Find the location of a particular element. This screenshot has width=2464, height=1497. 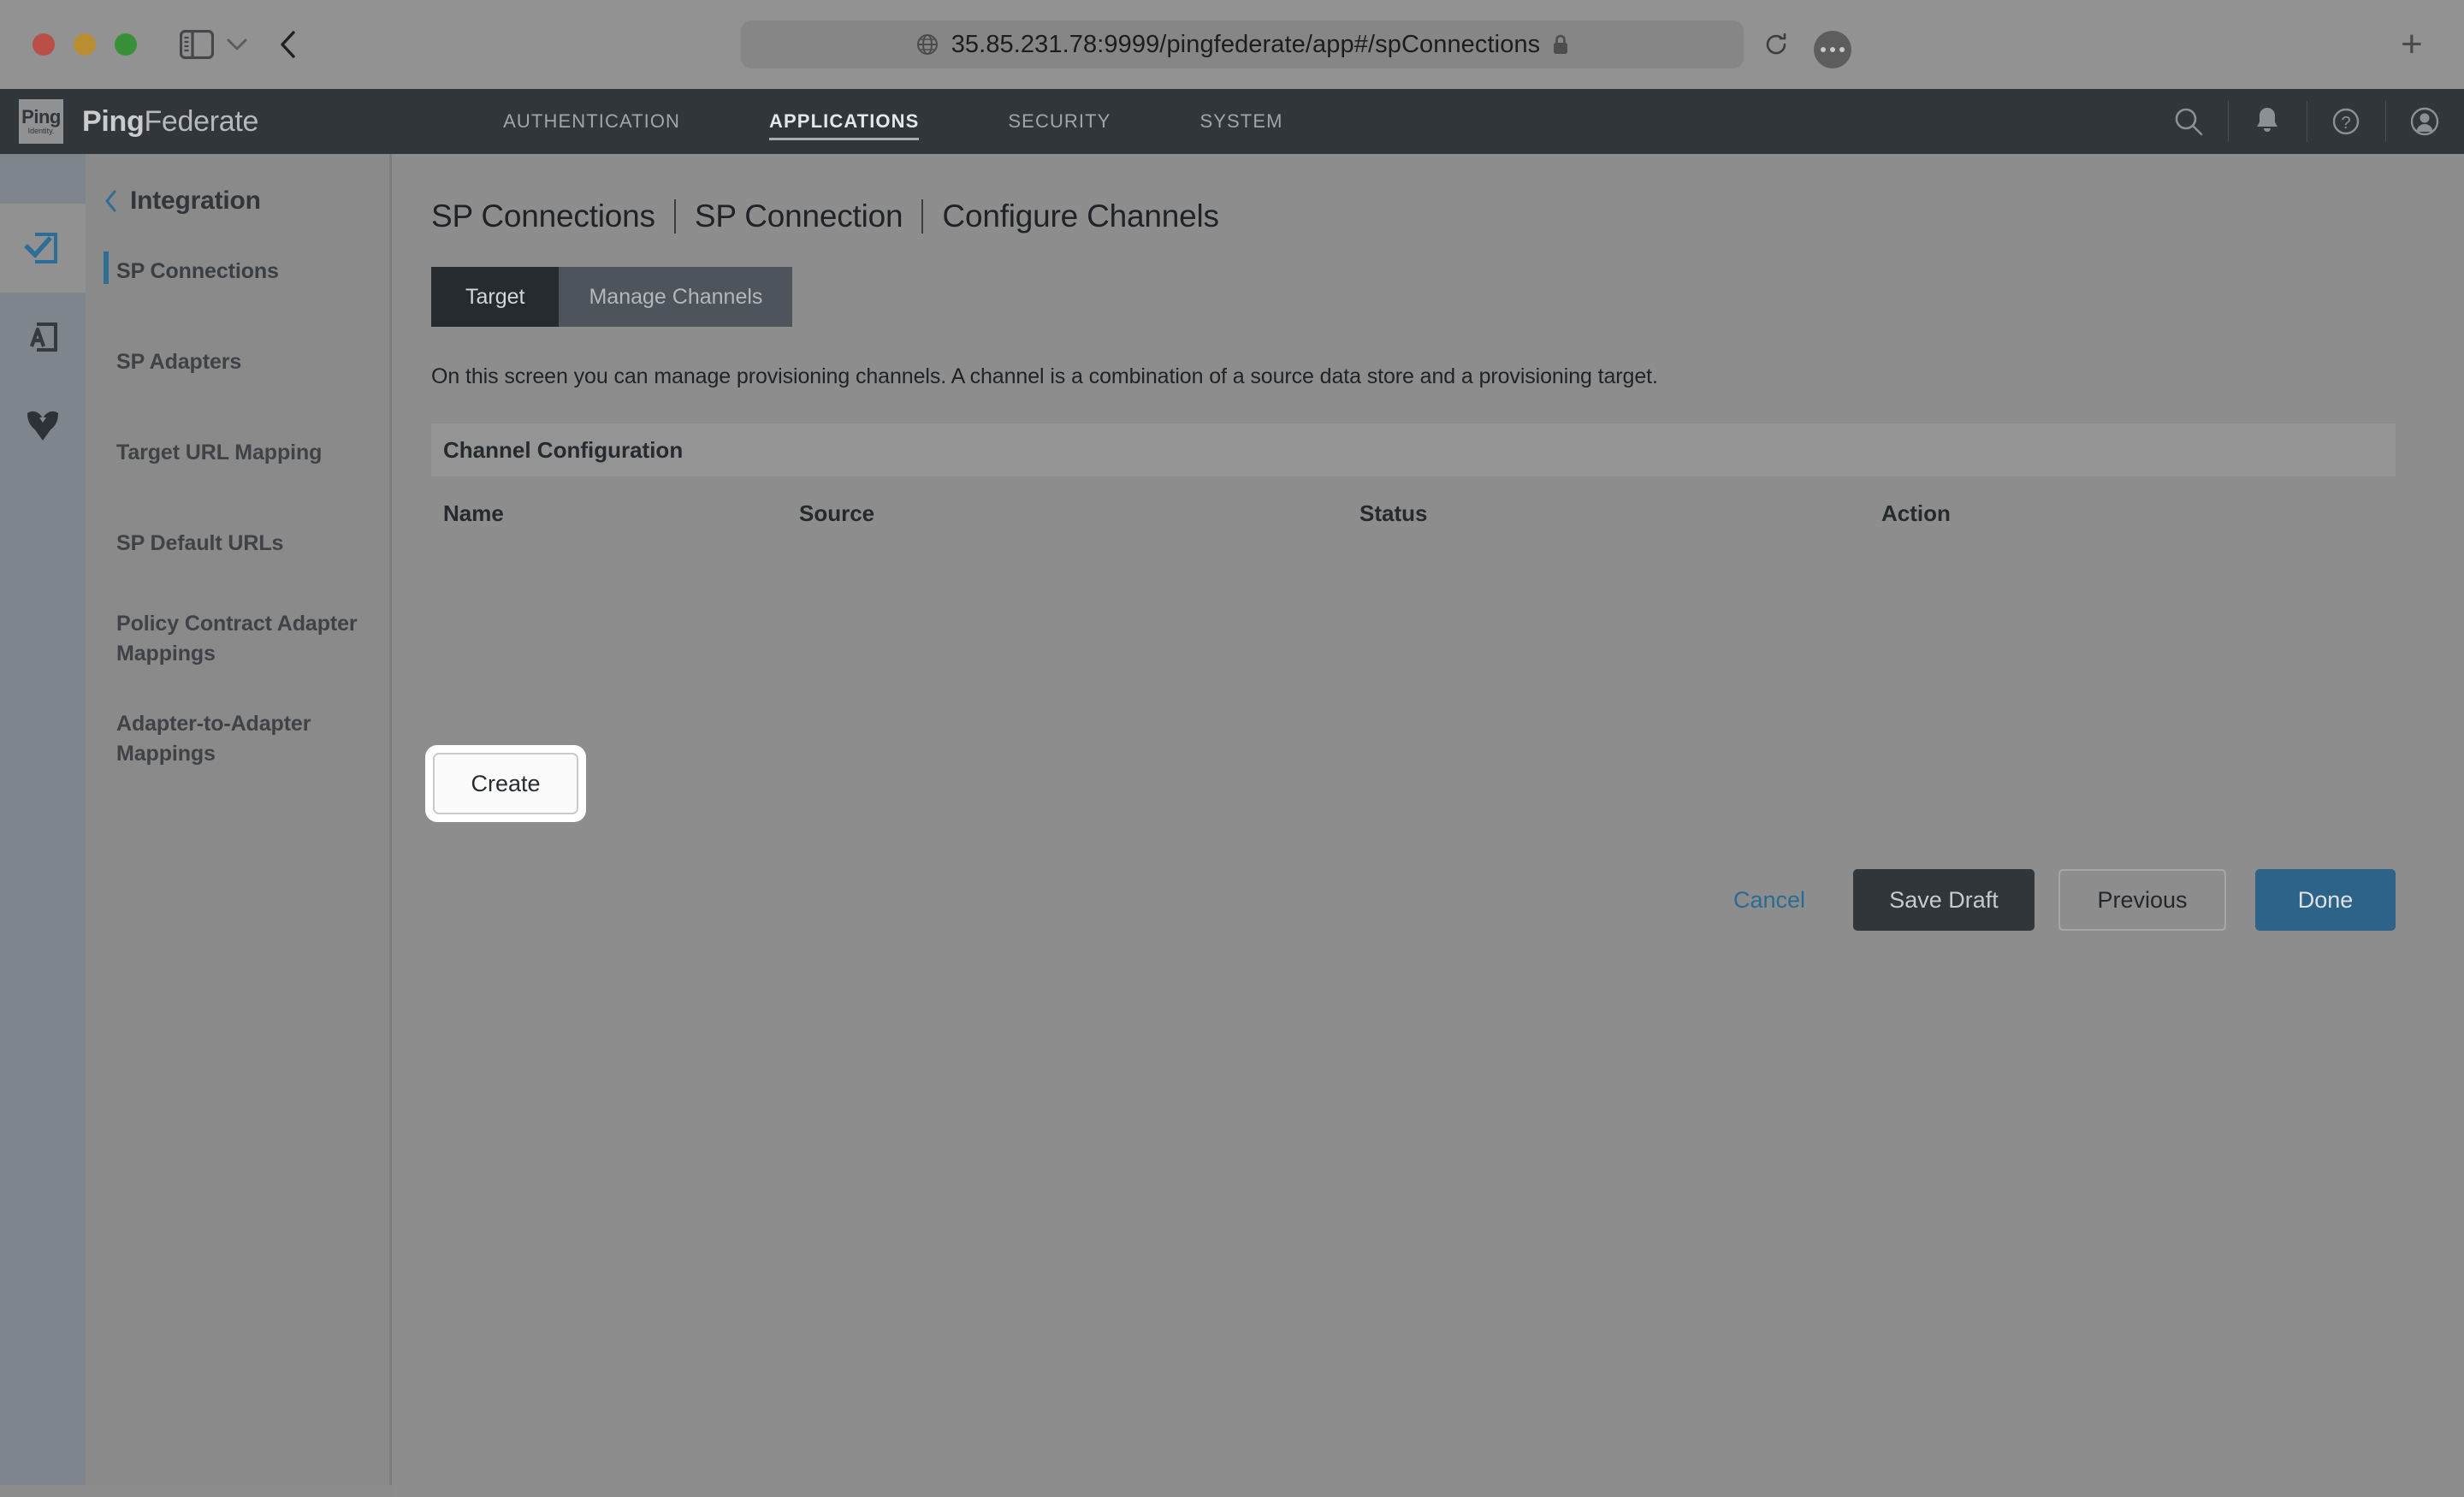

column-header-source: Source is located at coordinates (837, 513).